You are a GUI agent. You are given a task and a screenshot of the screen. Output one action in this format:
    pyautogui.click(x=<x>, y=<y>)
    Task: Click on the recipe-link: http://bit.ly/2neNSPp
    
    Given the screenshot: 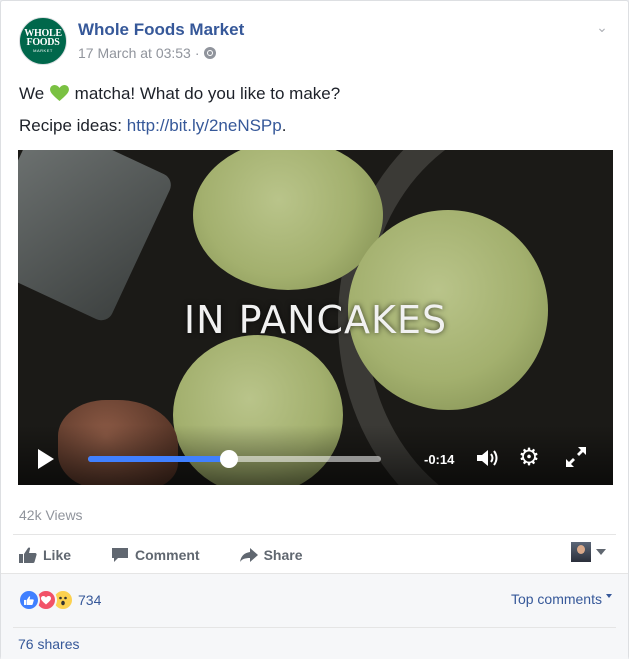 What is the action you would take?
    pyautogui.click(x=204, y=125)
    